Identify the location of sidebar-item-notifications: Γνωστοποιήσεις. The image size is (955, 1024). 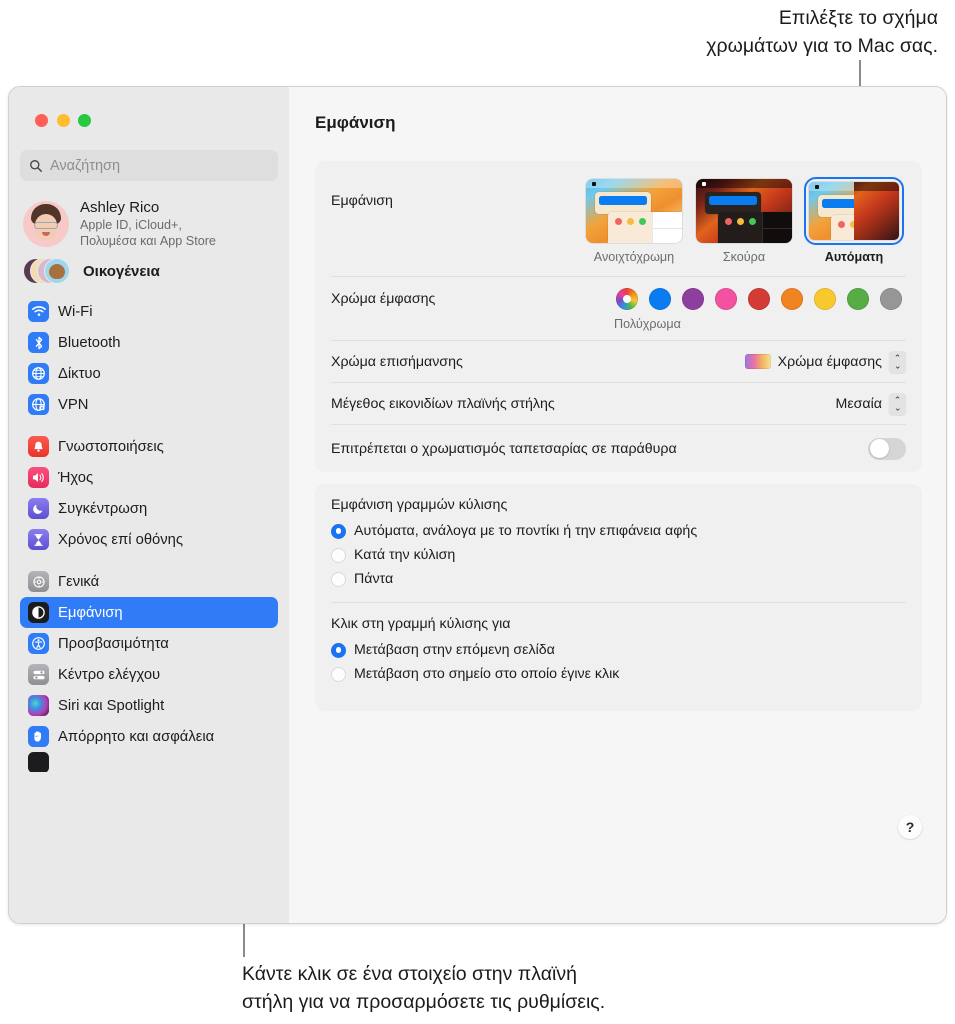
(149, 446).